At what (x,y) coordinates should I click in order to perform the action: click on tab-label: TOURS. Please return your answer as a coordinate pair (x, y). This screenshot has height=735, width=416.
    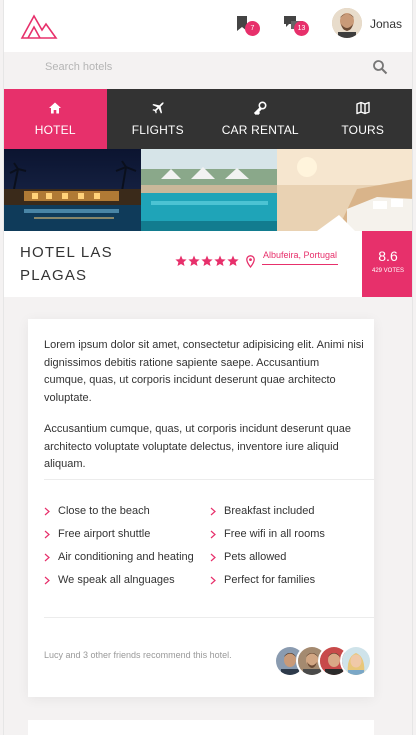
    Looking at the image, I should click on (363, 130).